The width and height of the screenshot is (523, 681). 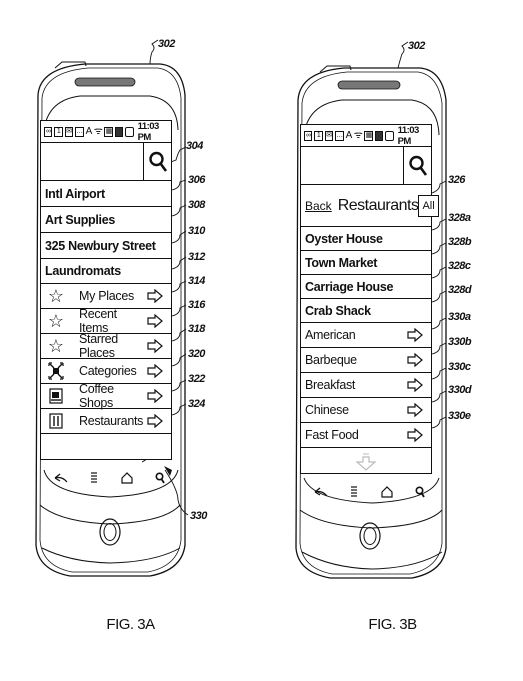 What do you see at coordinates (105, 82) in the screenshot?
I see `speaker-grill` at bounding box center [105, 82].